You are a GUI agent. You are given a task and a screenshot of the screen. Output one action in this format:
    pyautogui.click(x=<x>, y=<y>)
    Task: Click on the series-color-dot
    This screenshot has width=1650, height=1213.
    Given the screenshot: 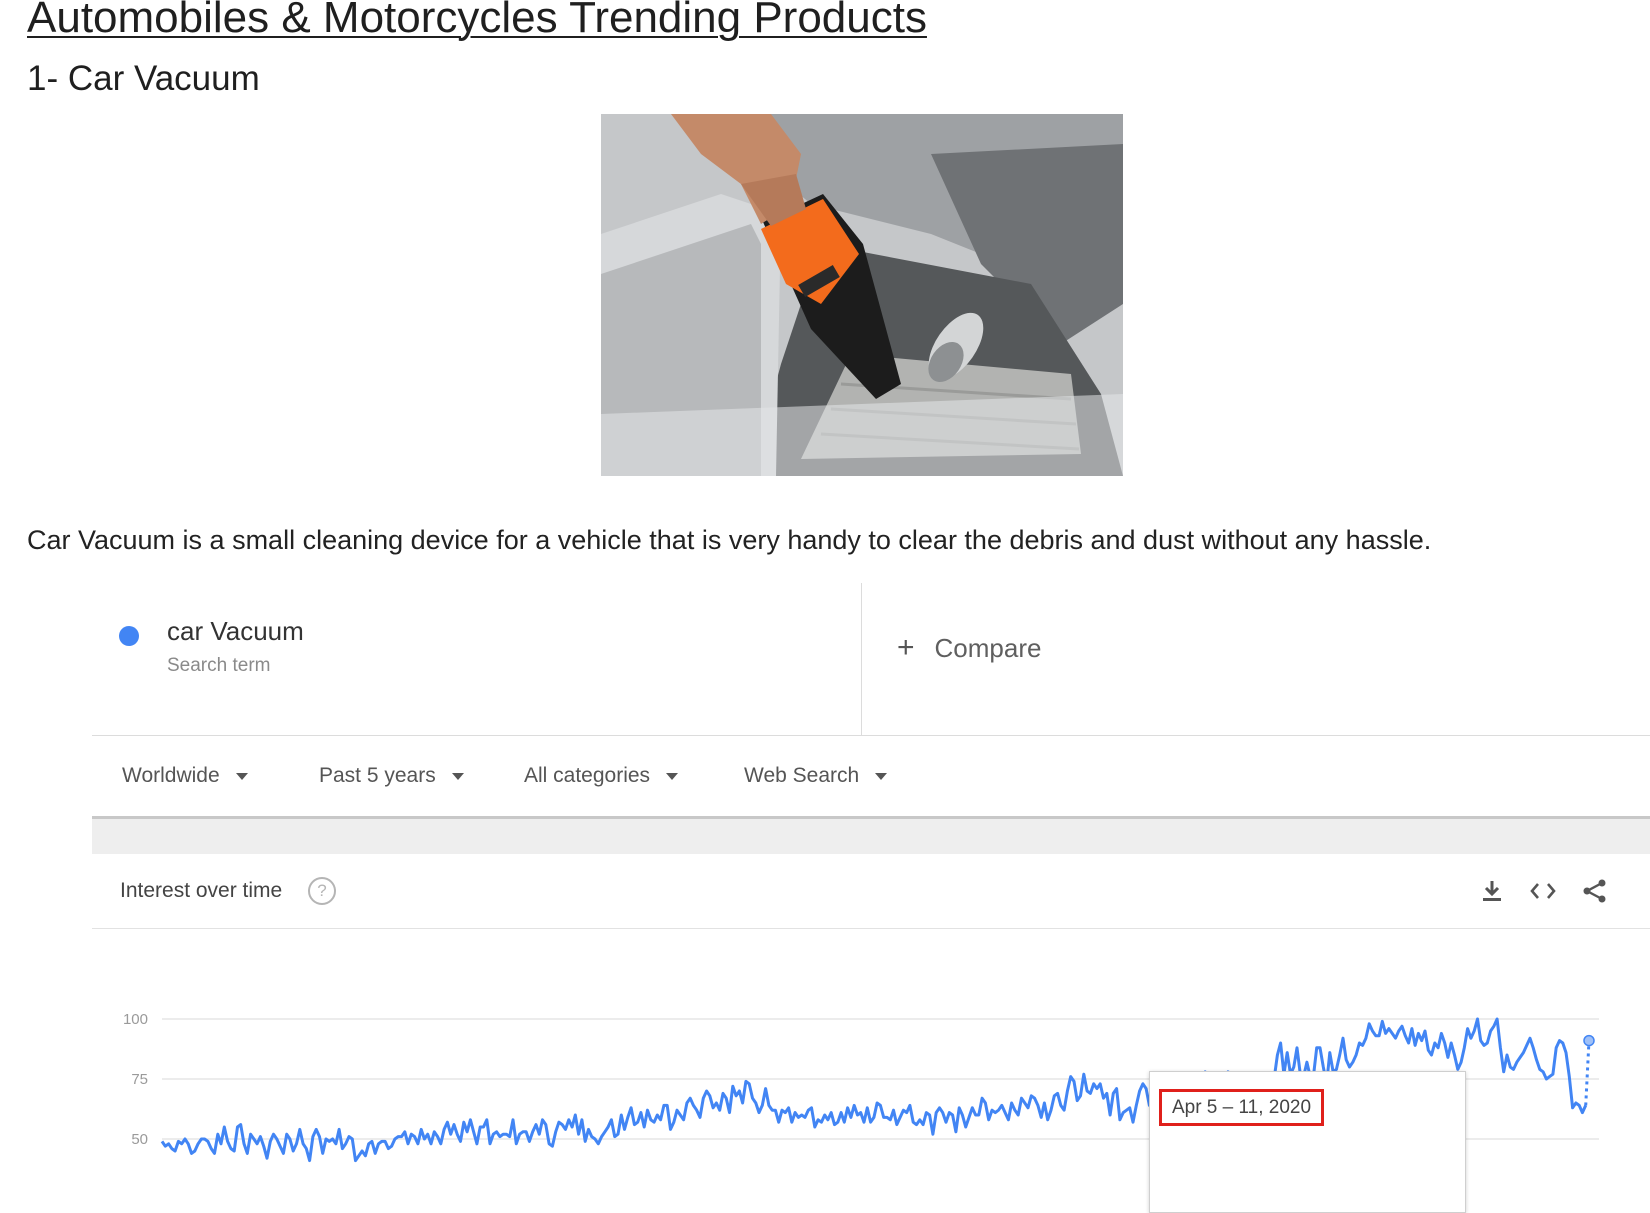 What is the action you would take?
    pyautogui.click(x=129, y=636)
    